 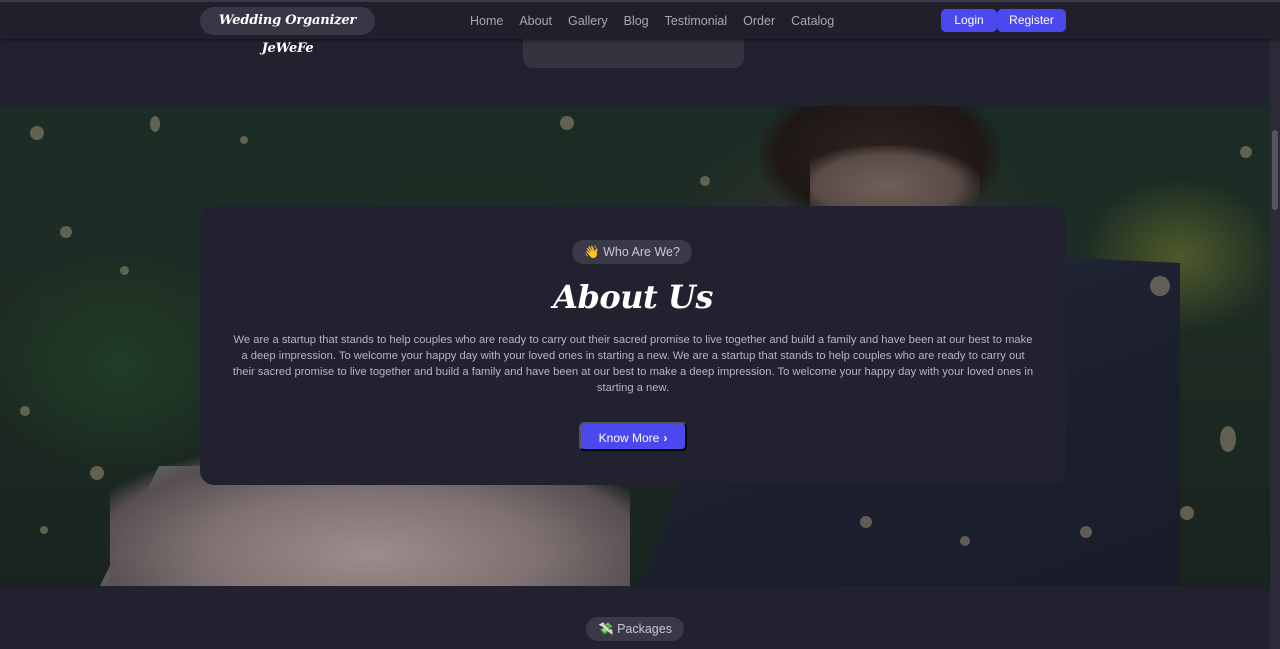 I want to click on register-button: Register, so click(x=1031, y=20).